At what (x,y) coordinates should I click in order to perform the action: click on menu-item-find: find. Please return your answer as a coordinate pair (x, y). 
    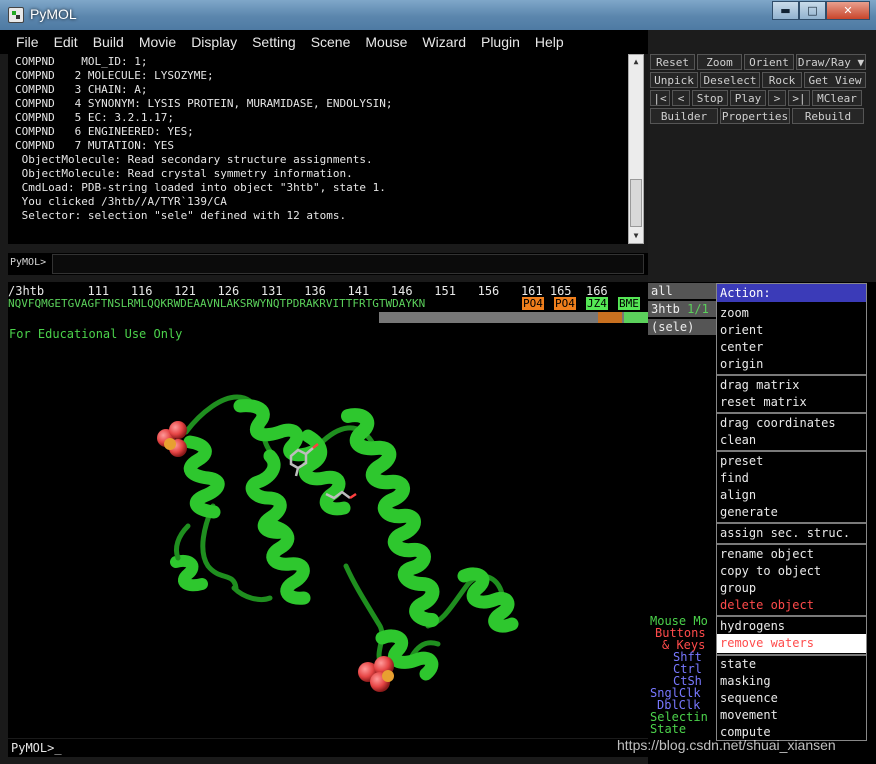
    Looking at the image, I should click on (734, 478).